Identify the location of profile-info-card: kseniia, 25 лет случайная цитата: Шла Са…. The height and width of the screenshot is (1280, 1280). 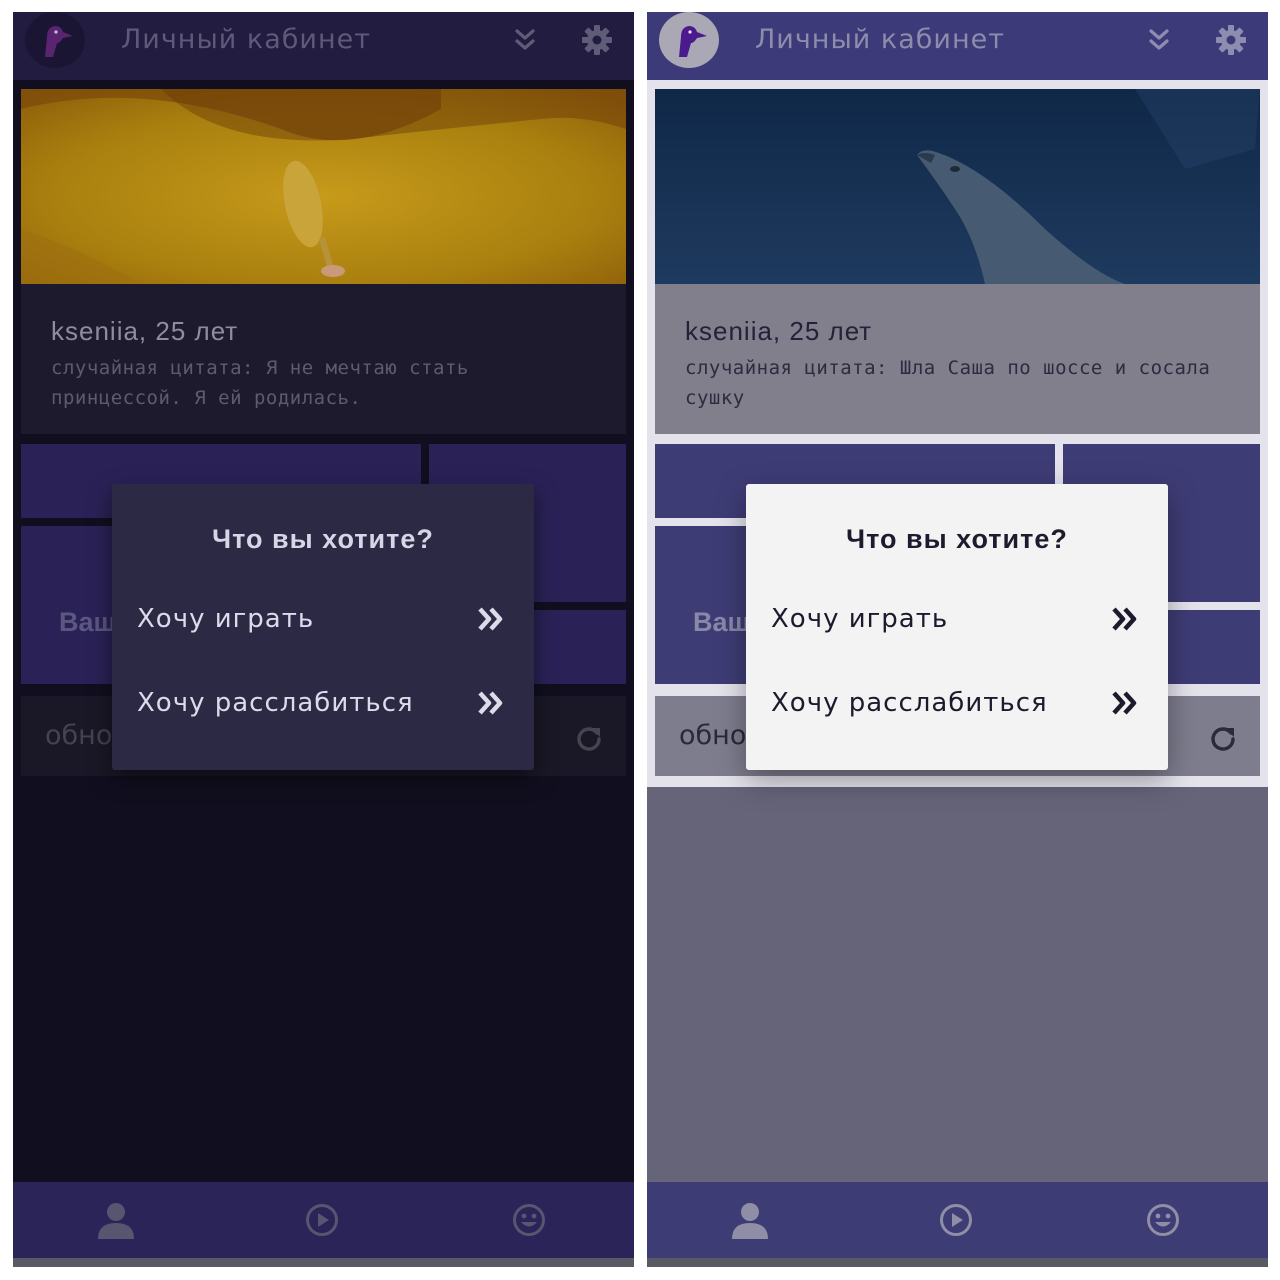
(957, 359).